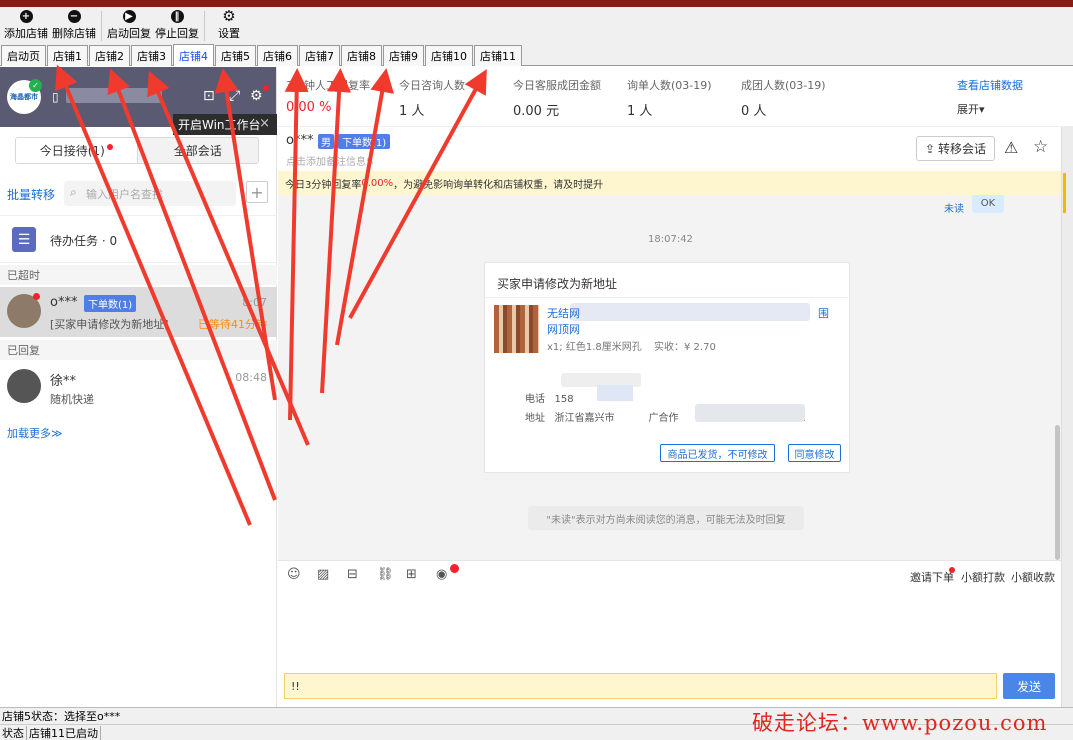 The image size is (1073, 740). I want to click on product-spec: x1; 红色1.8厘米网孔, so click(594, 347).